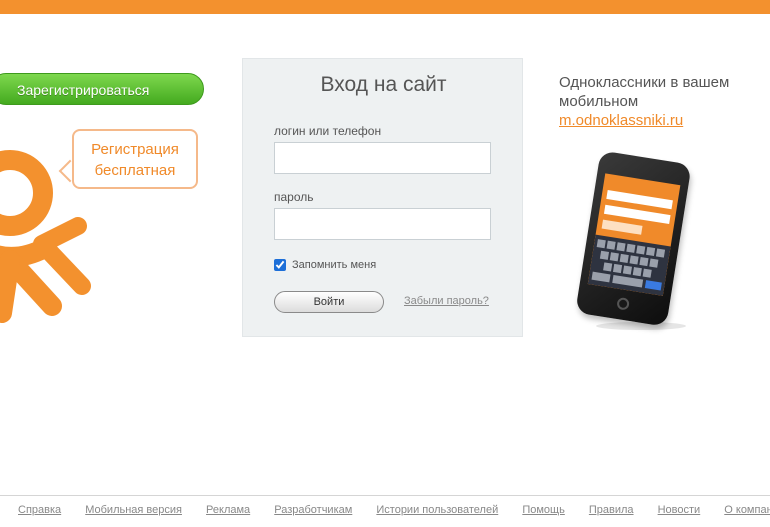 The image size is (770, 527). I want to click on password-input, so click(382, 224).